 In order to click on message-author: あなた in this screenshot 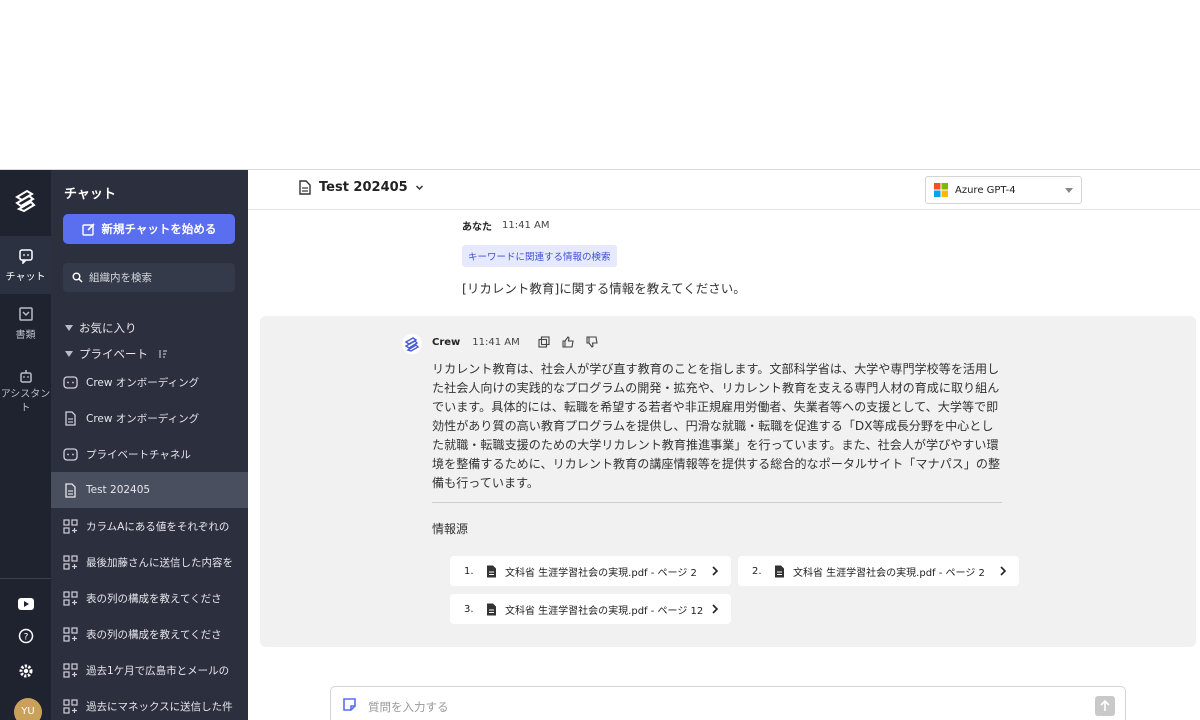, I will do `click(477, 227)`.